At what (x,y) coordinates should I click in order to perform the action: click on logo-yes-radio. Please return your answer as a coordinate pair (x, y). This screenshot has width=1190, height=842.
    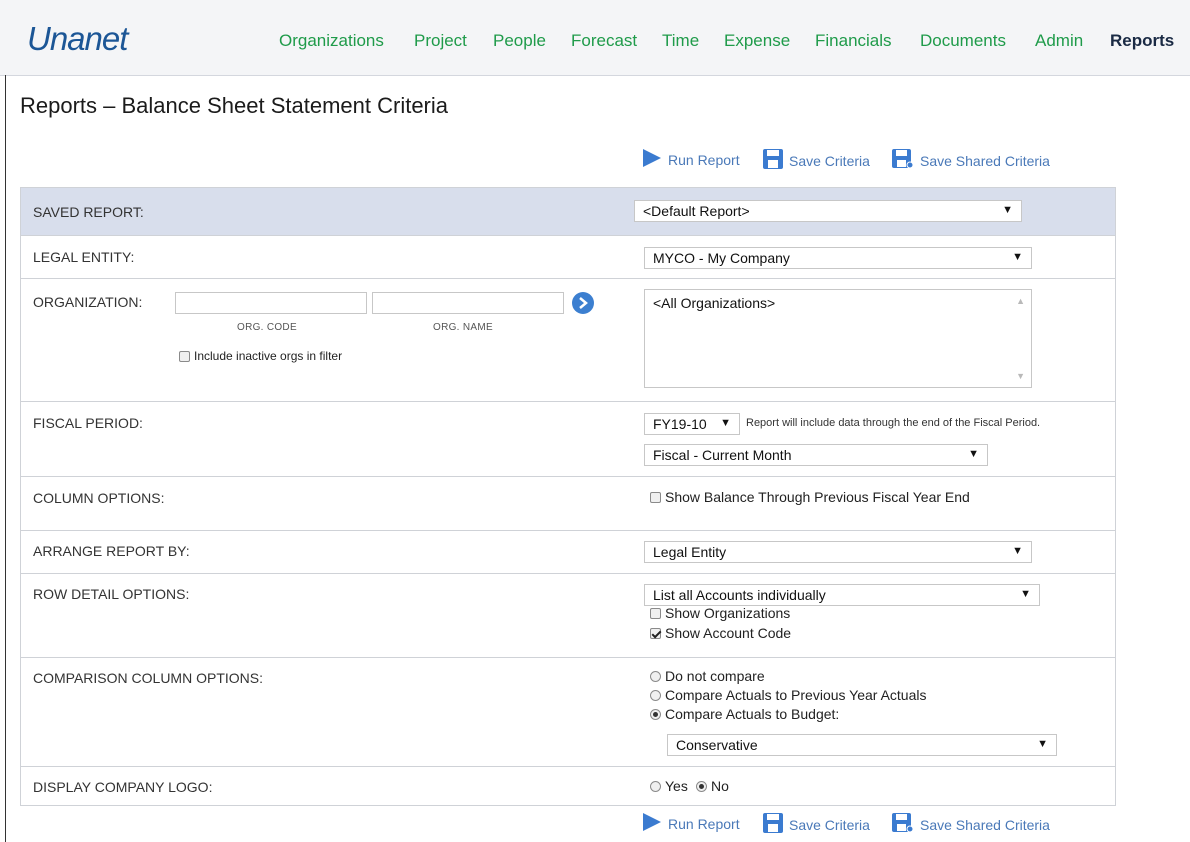
    Looking at the image, I should click on (655, 786).